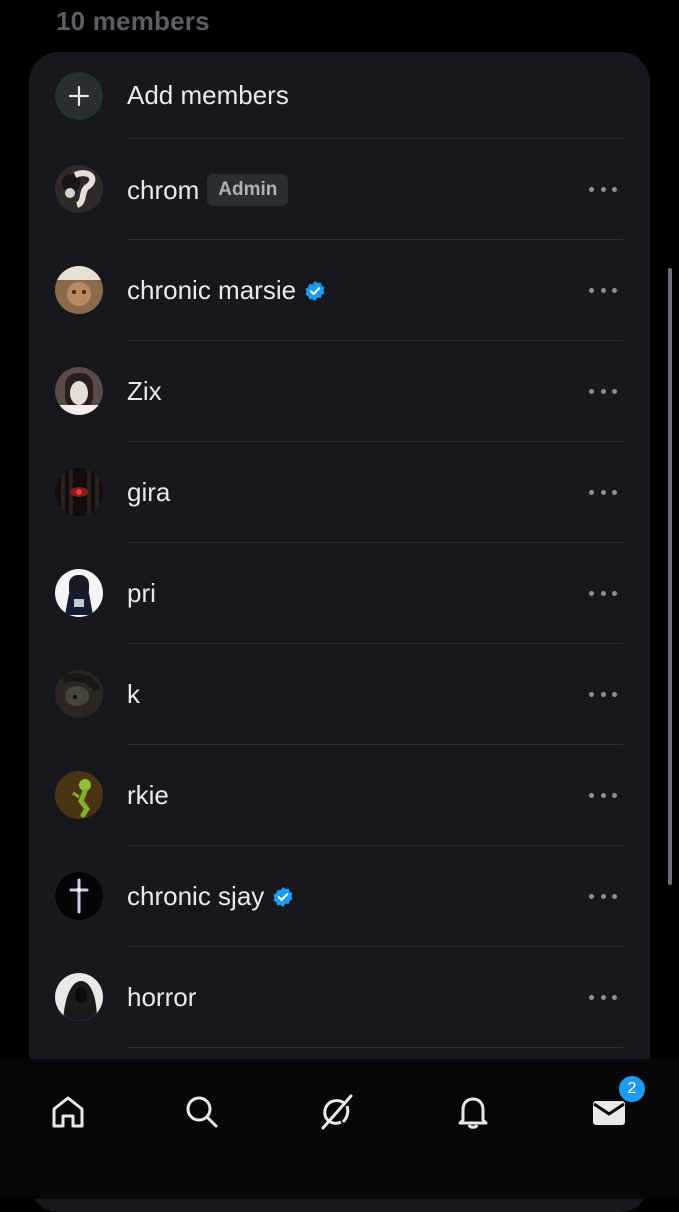 This screenshot has height=1212, width=679. I want to click on plus-icon, so click(79, 96).